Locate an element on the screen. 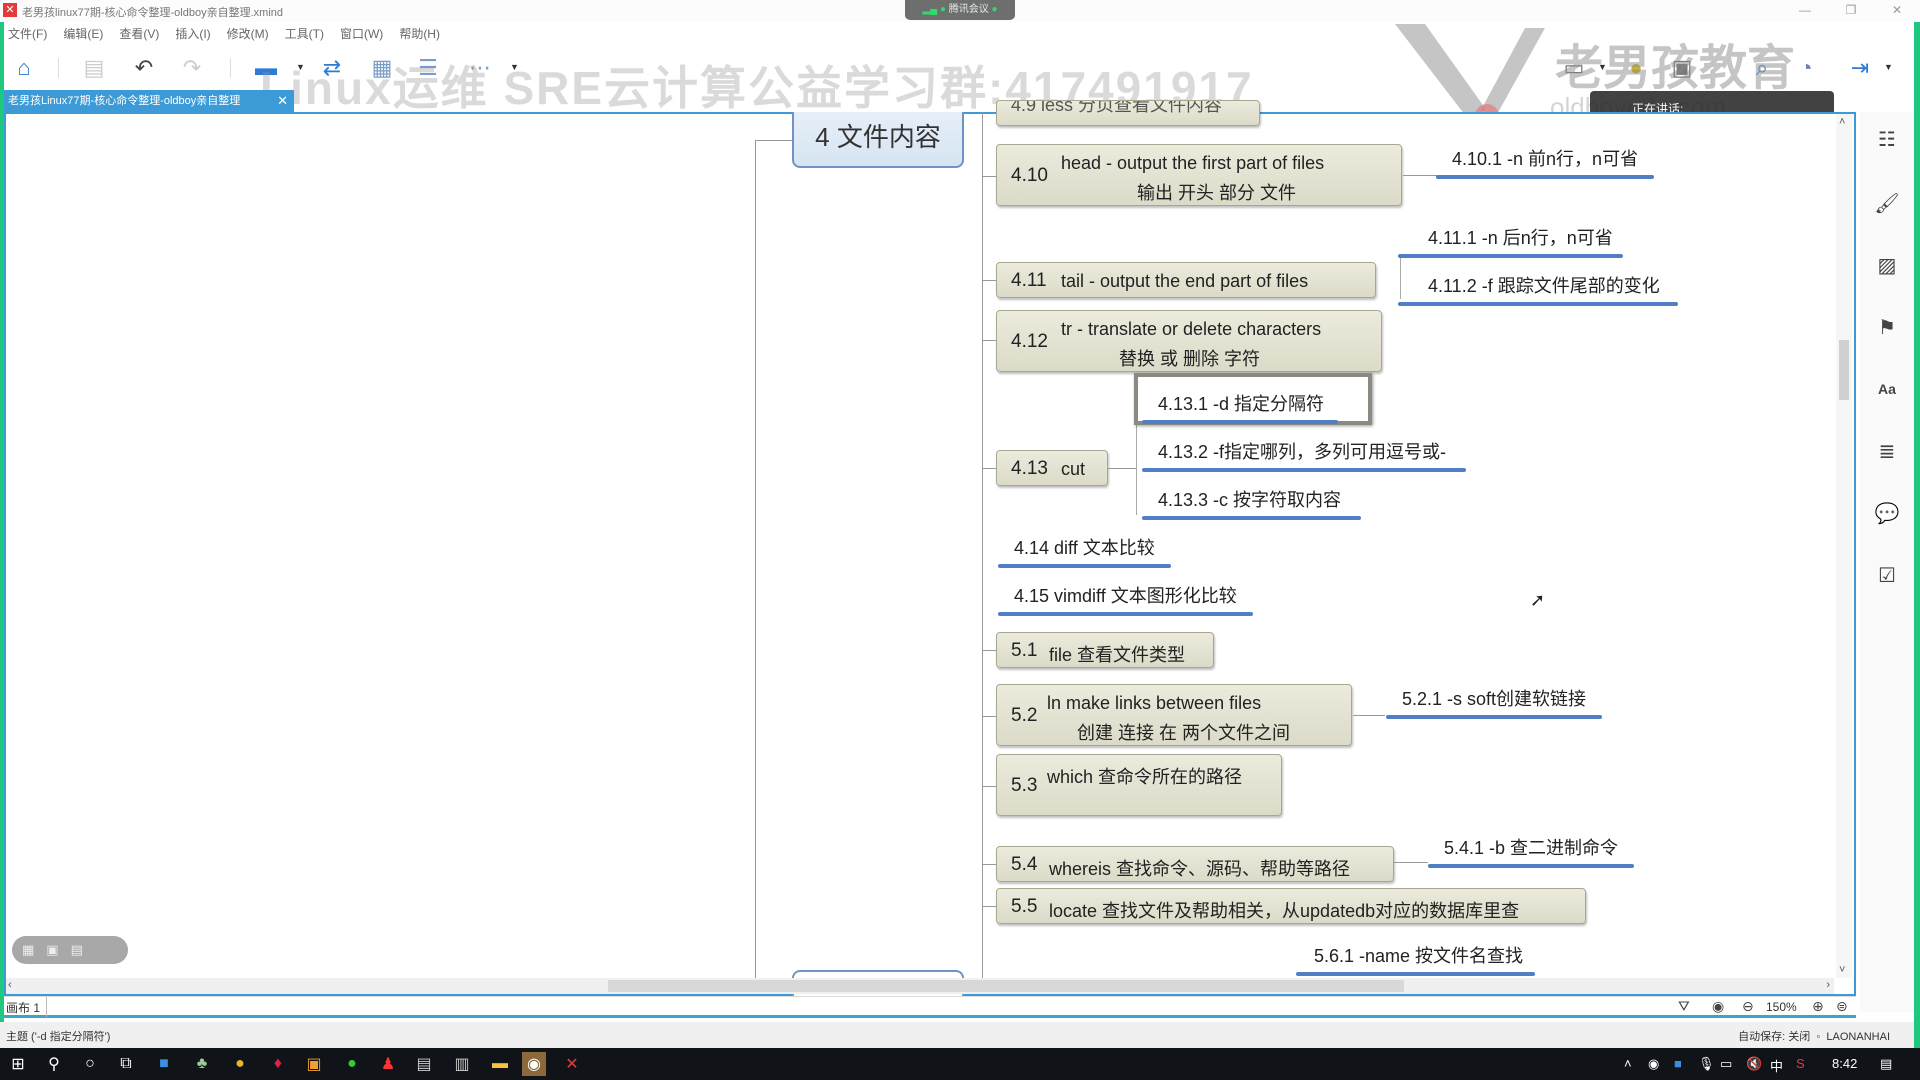 The height and width of the screenshot is (1080, 1920). clock: 8:42 is located at coordinates (1844, 1063).